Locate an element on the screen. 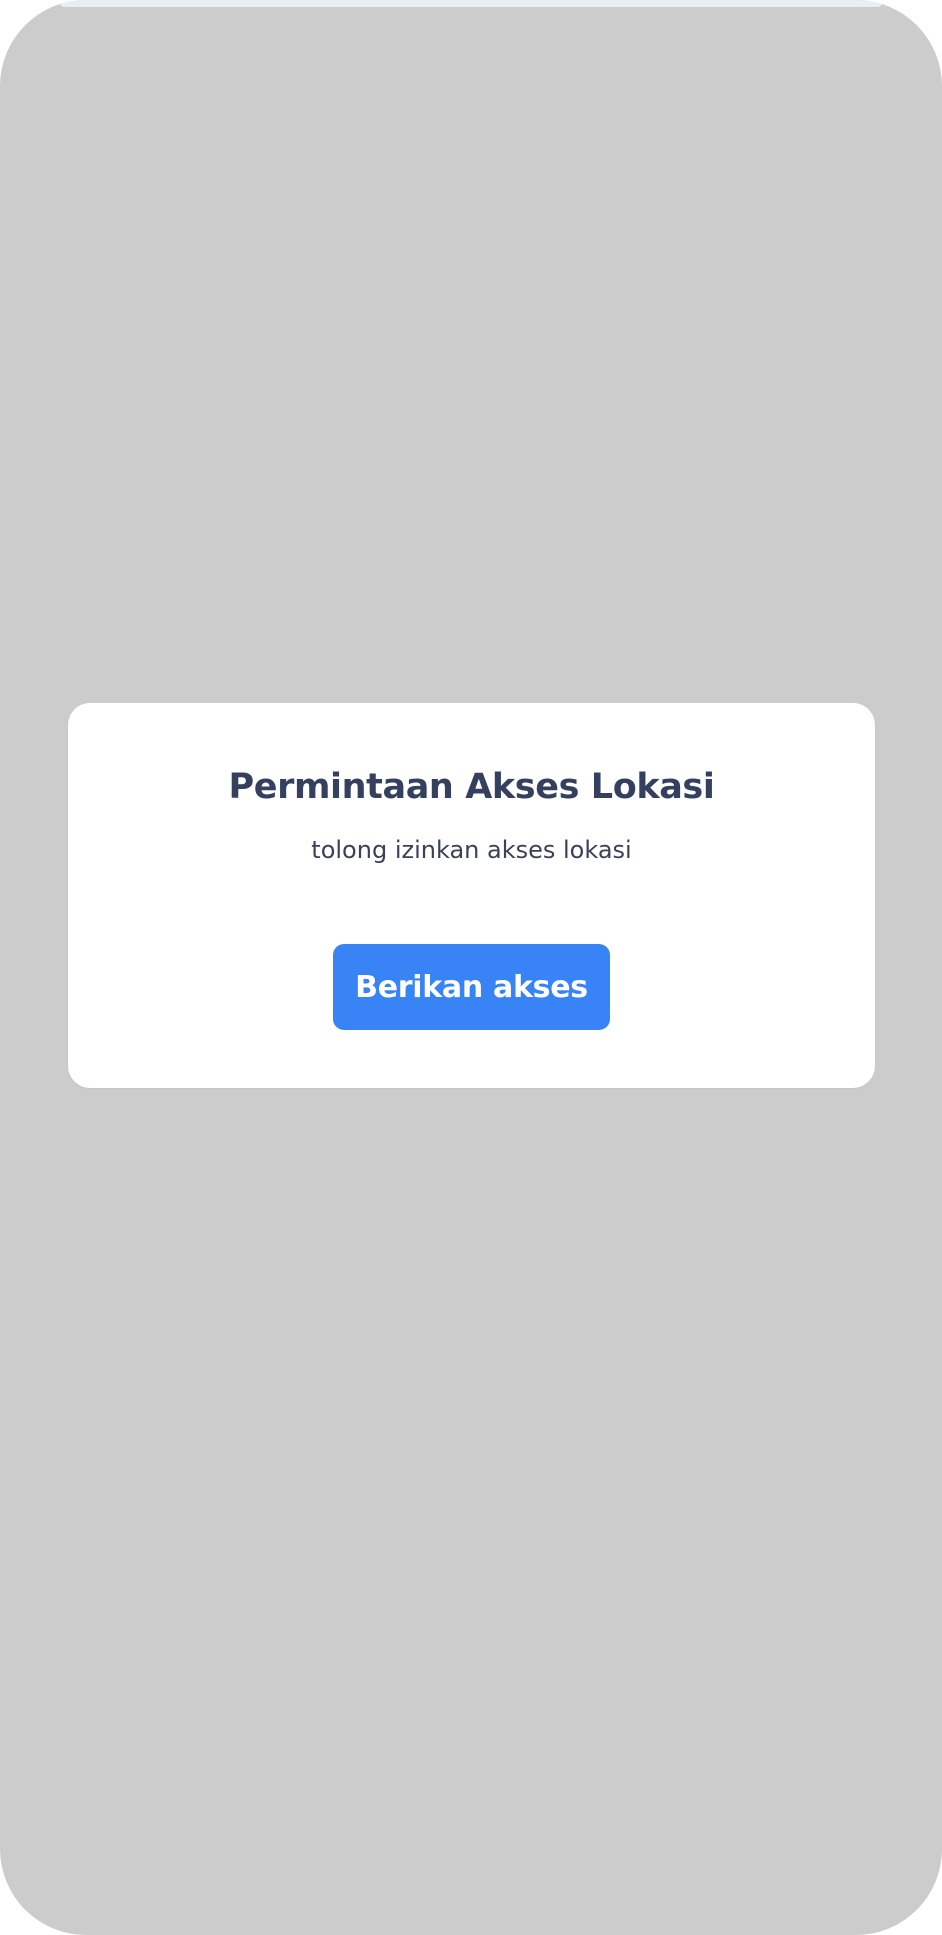  dialog-title: Permintaan Akses Lokasi is located at coordinates (471, 787).